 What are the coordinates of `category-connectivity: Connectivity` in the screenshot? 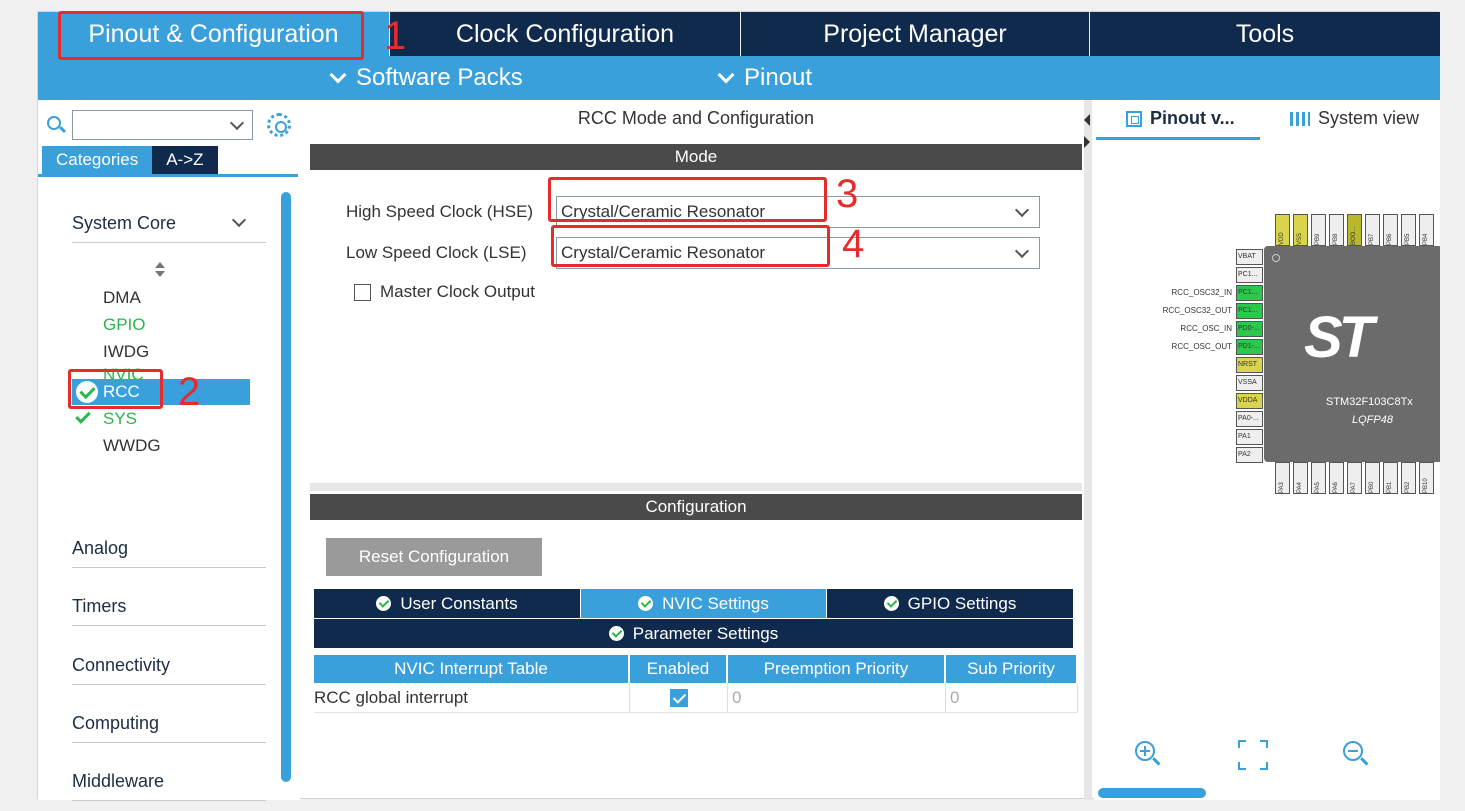 It's located at (606, 666).